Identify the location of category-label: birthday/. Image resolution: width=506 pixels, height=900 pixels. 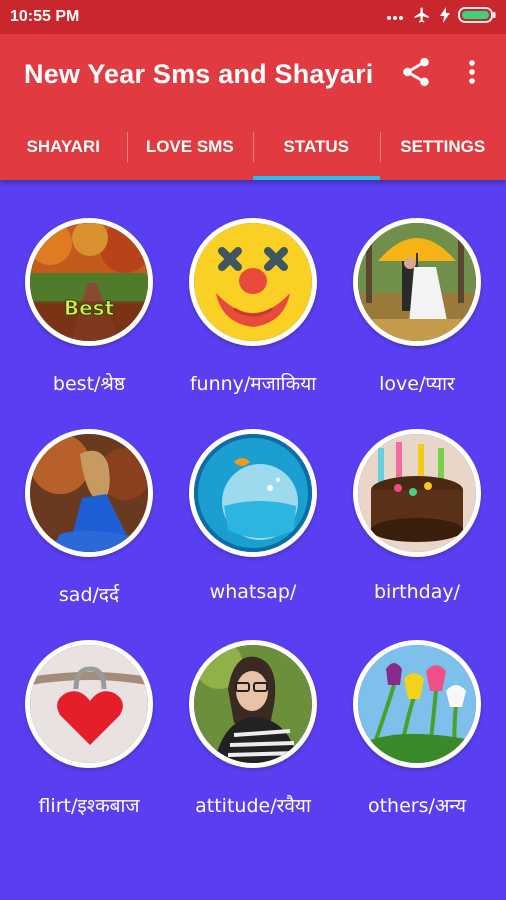
(417, 592).